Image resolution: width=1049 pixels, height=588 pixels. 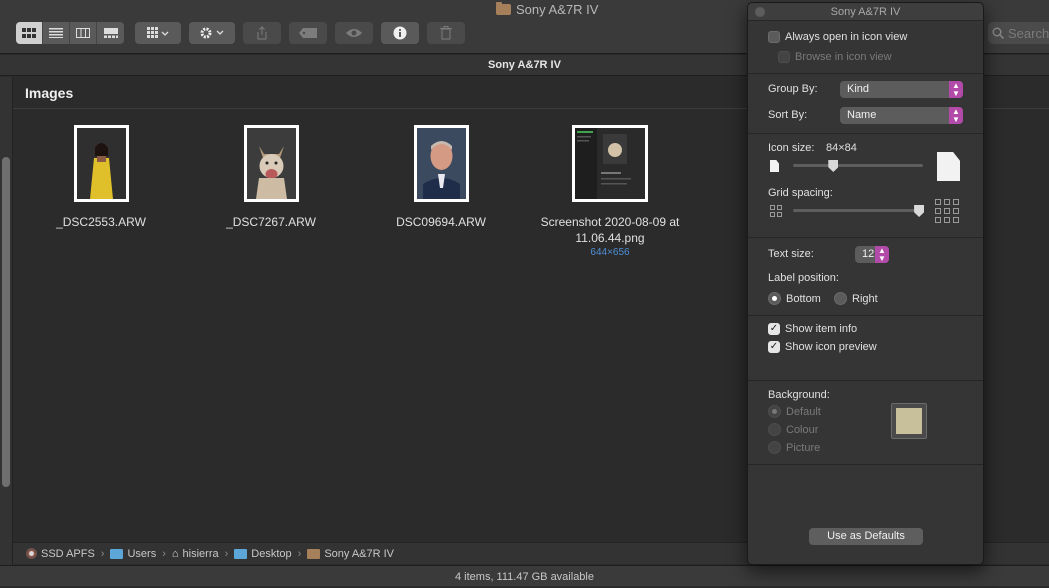 I want to click on show-item-info-checkbox: ✓ Show item info, so click(x=812, y=329).